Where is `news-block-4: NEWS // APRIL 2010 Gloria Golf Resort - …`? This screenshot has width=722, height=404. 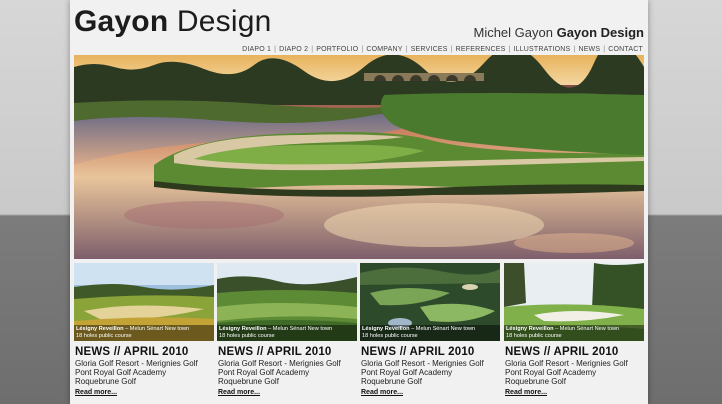
news-block-4: NEWS // APRIL 2010 Gloria Golf Resort - … is located at coordinates (576, 371).